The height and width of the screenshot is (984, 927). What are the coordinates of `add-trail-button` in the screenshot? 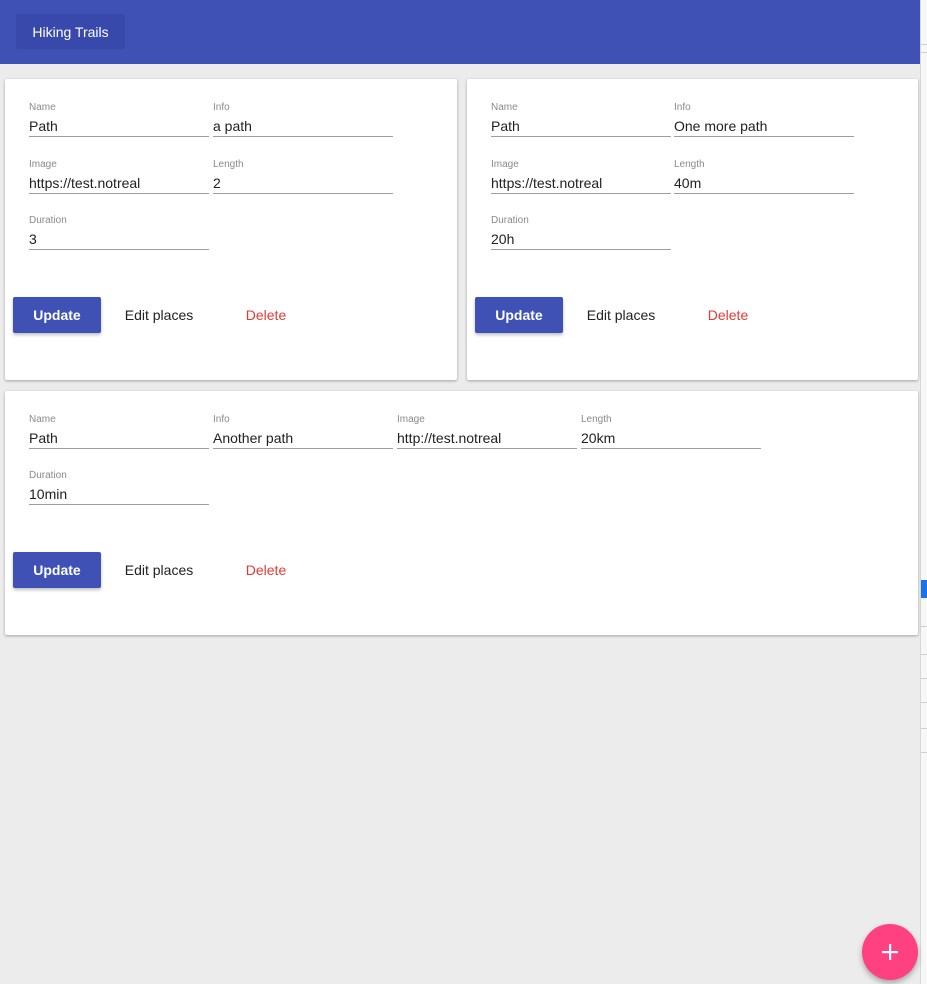 It's located at (890, 952).